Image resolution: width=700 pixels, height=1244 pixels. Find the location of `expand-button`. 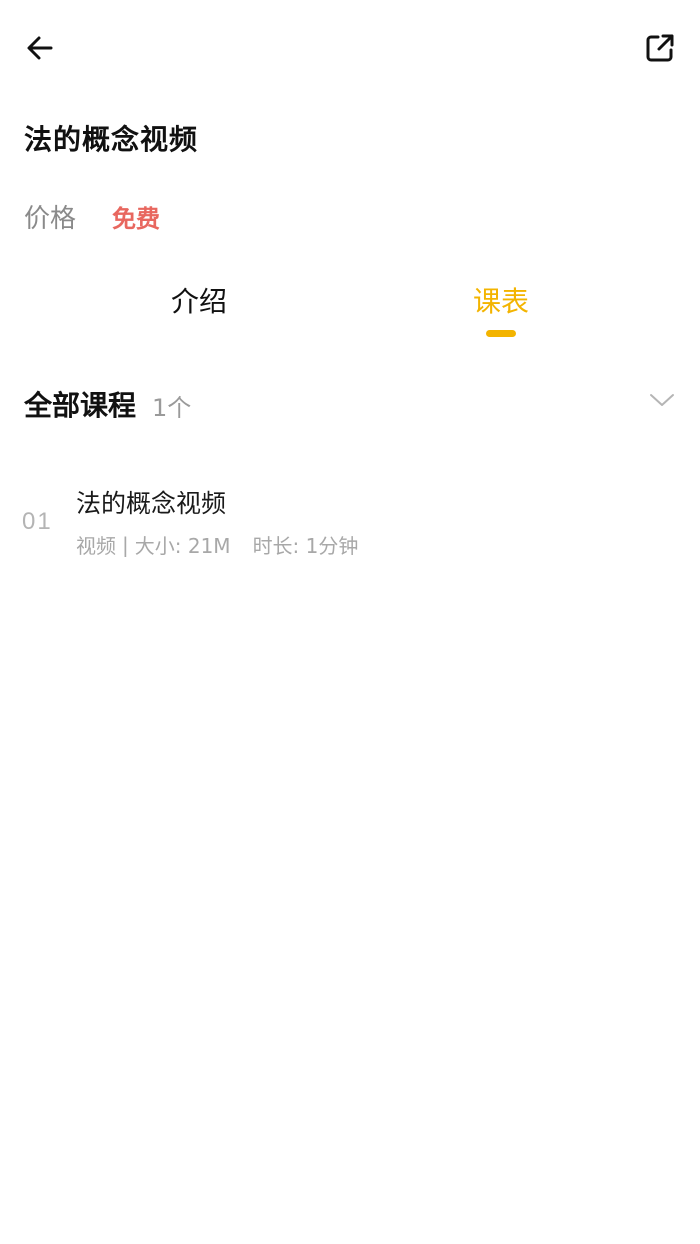

expand-button is located at coordinates (662, 402).